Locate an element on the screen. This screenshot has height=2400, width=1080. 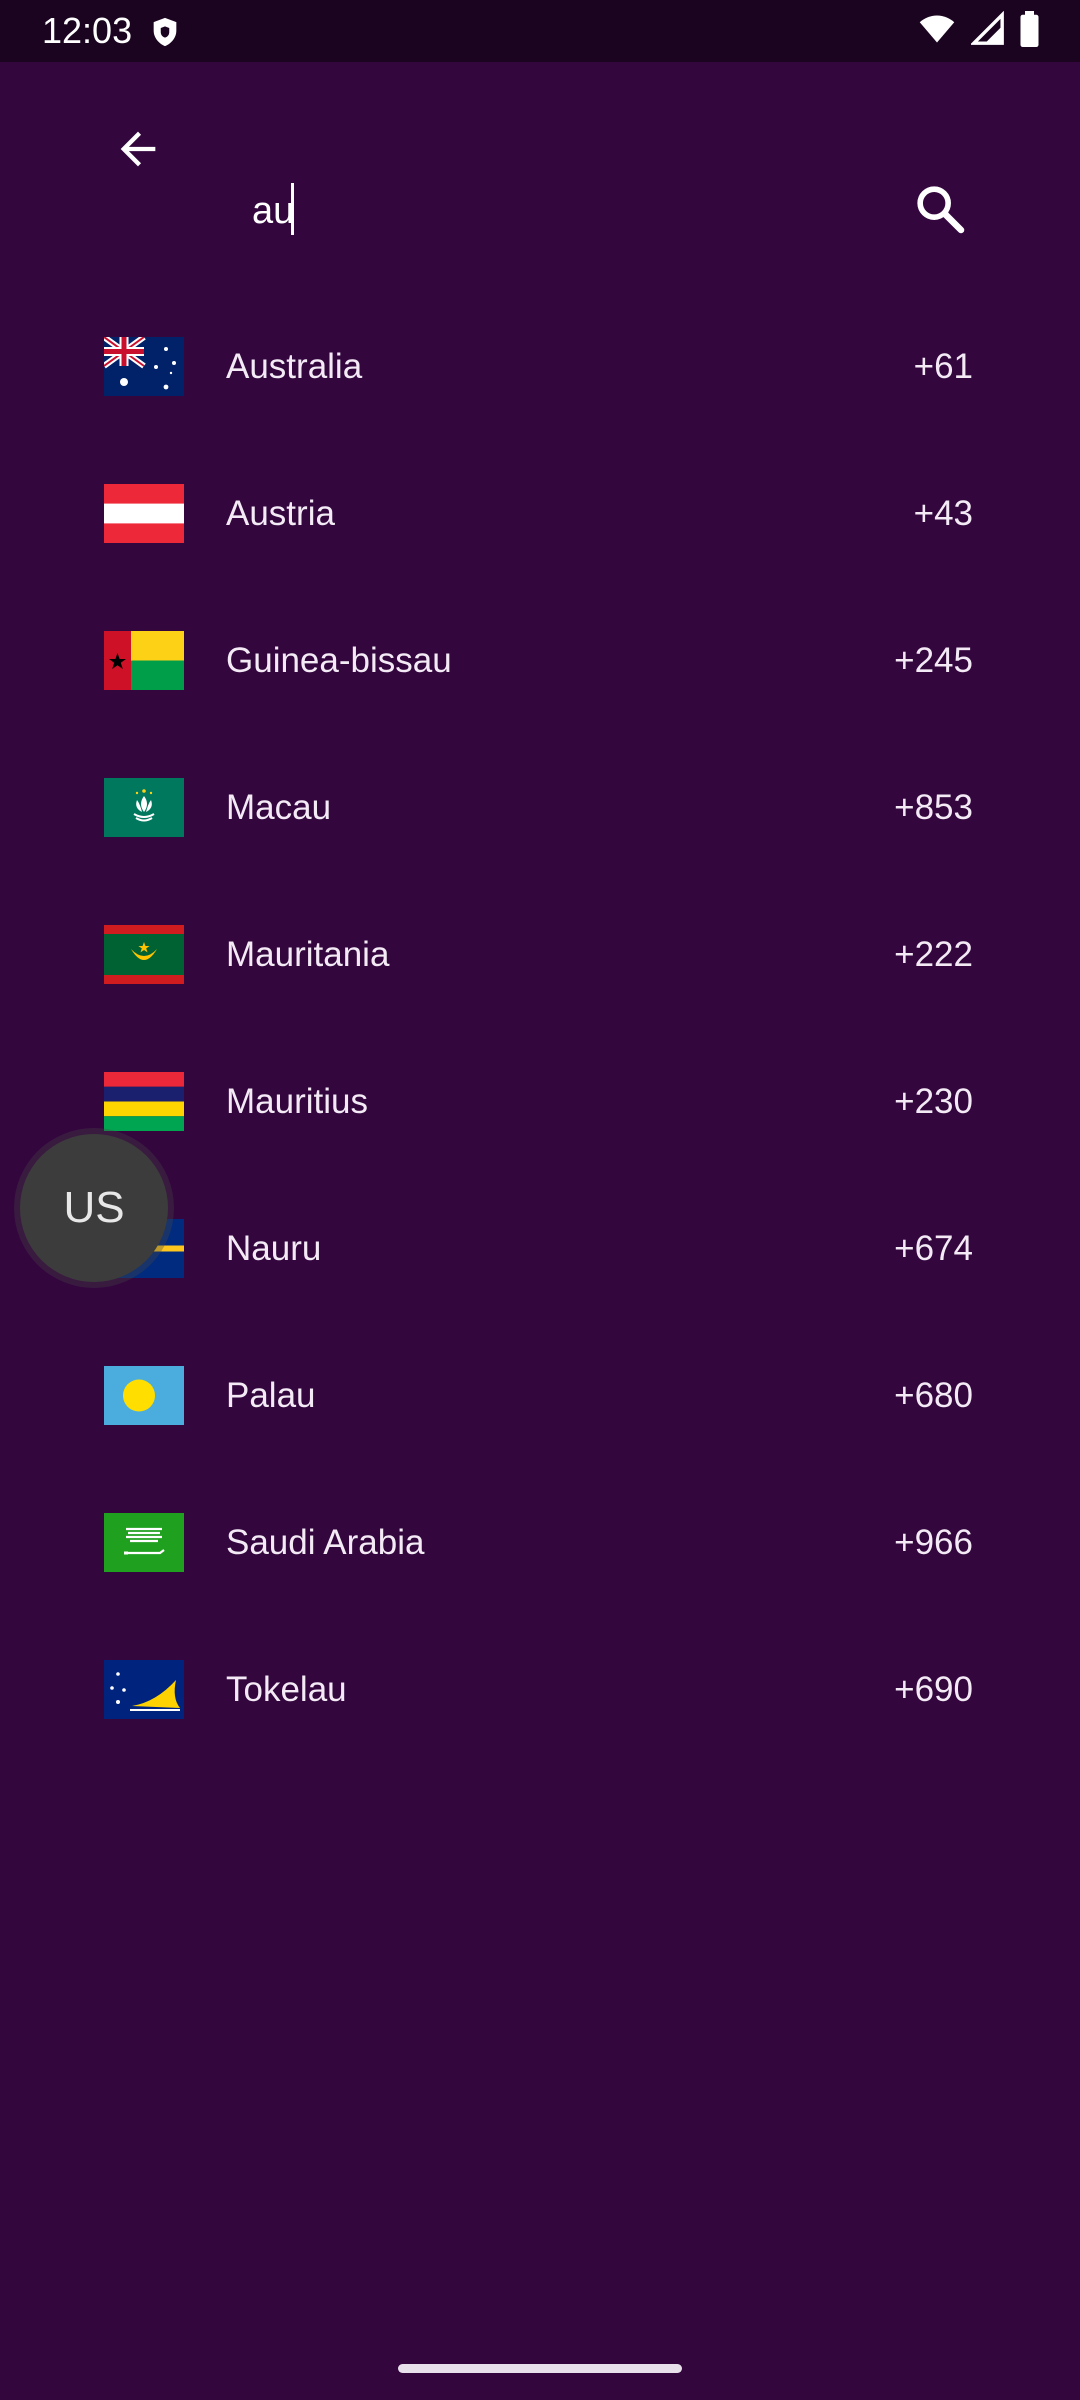
wifi-icon is located at coordinates (937, 31).